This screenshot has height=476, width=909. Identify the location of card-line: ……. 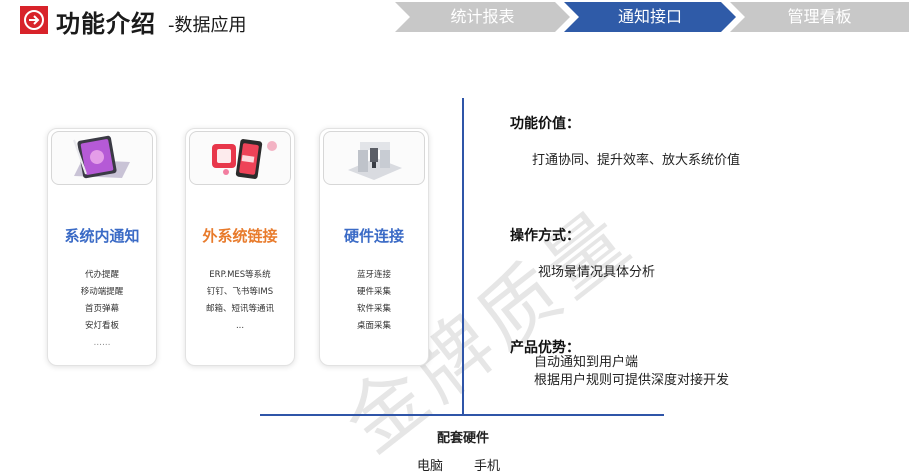
(102, 343).